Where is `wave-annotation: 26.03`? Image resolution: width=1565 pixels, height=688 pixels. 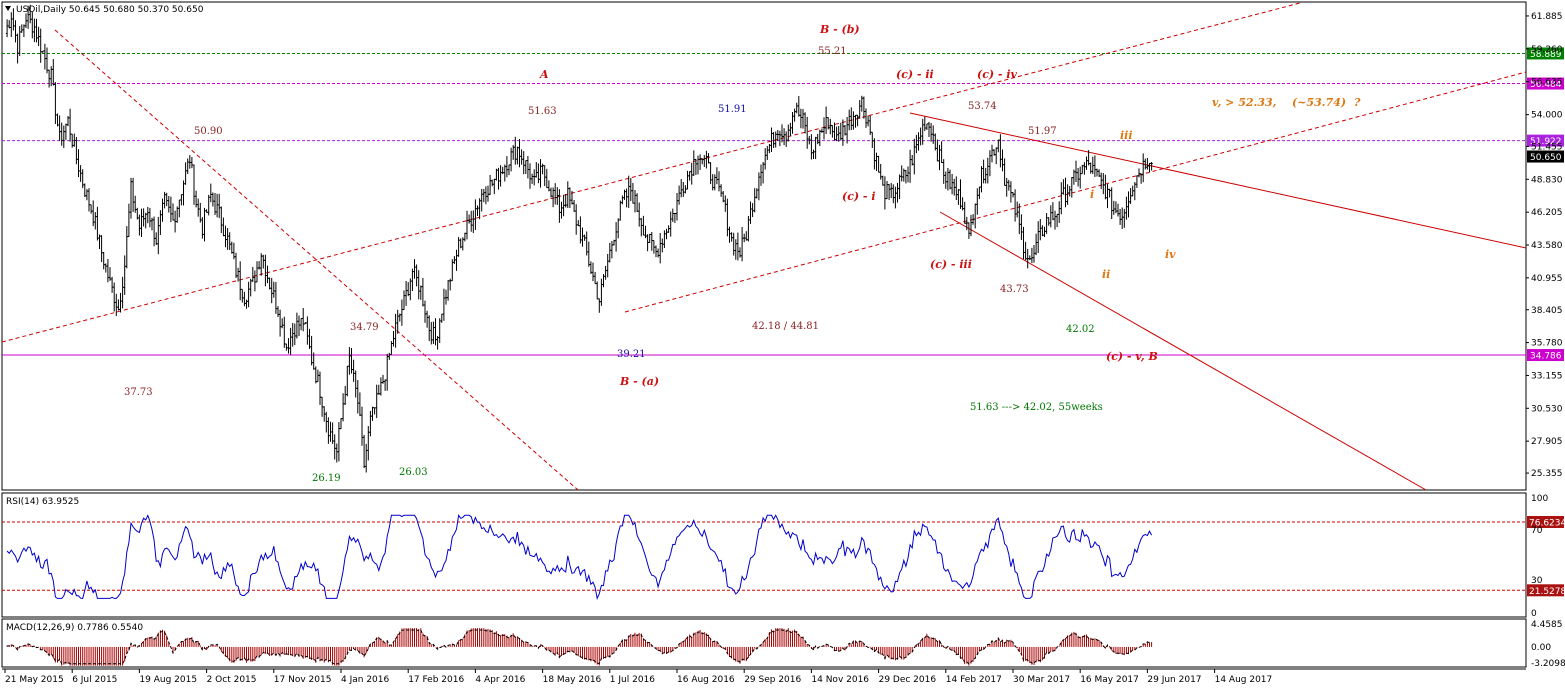
wave-annotation: 26.03 is located at coordinates (413, 472).